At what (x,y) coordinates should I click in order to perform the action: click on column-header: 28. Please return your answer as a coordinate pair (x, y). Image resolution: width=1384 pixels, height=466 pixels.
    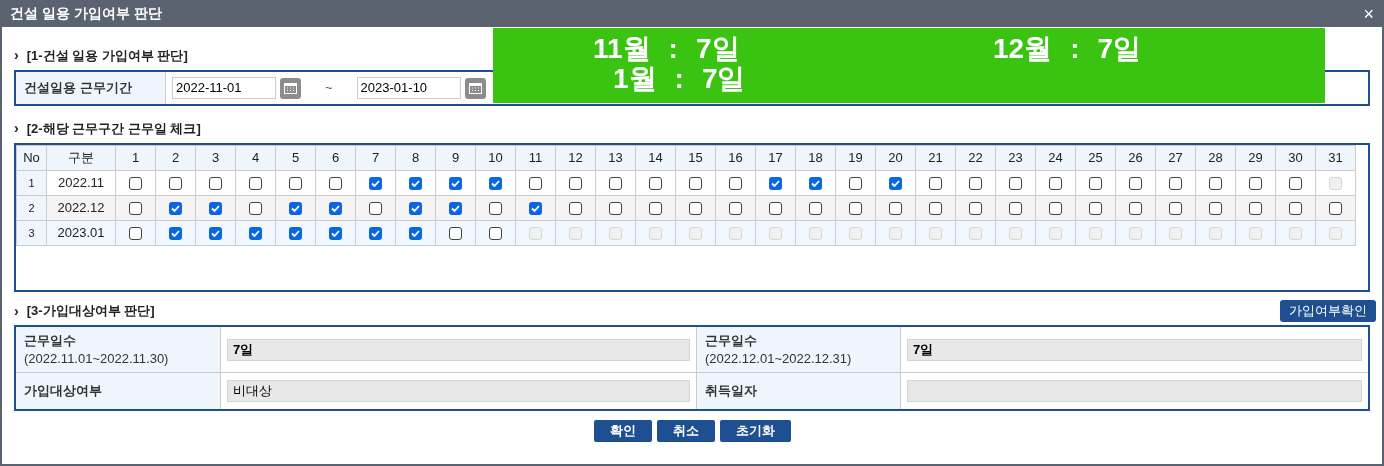
    Looking at the image, I should click on (1215, 158).